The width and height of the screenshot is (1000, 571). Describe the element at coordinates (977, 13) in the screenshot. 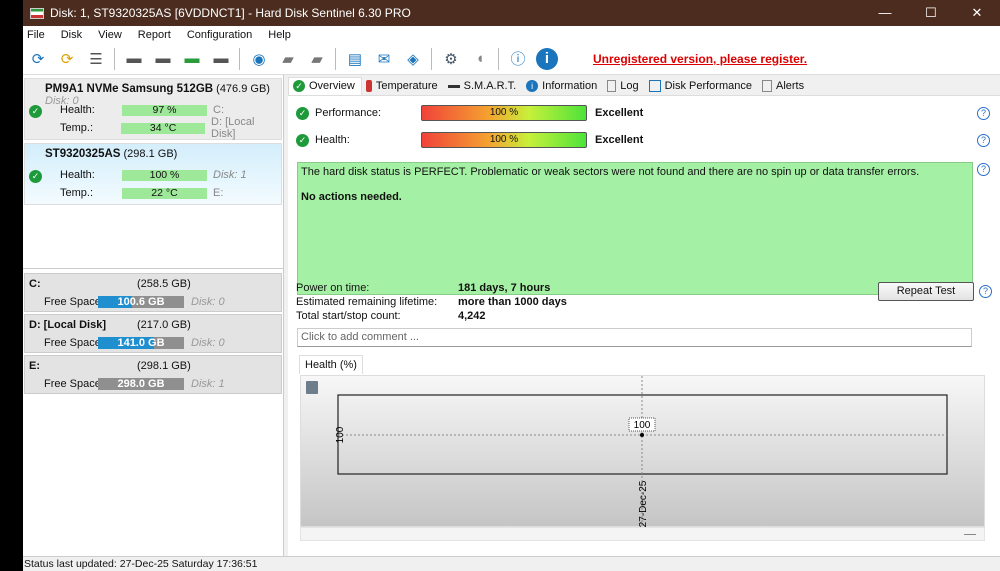

I see `close-button: ✕` at that location.